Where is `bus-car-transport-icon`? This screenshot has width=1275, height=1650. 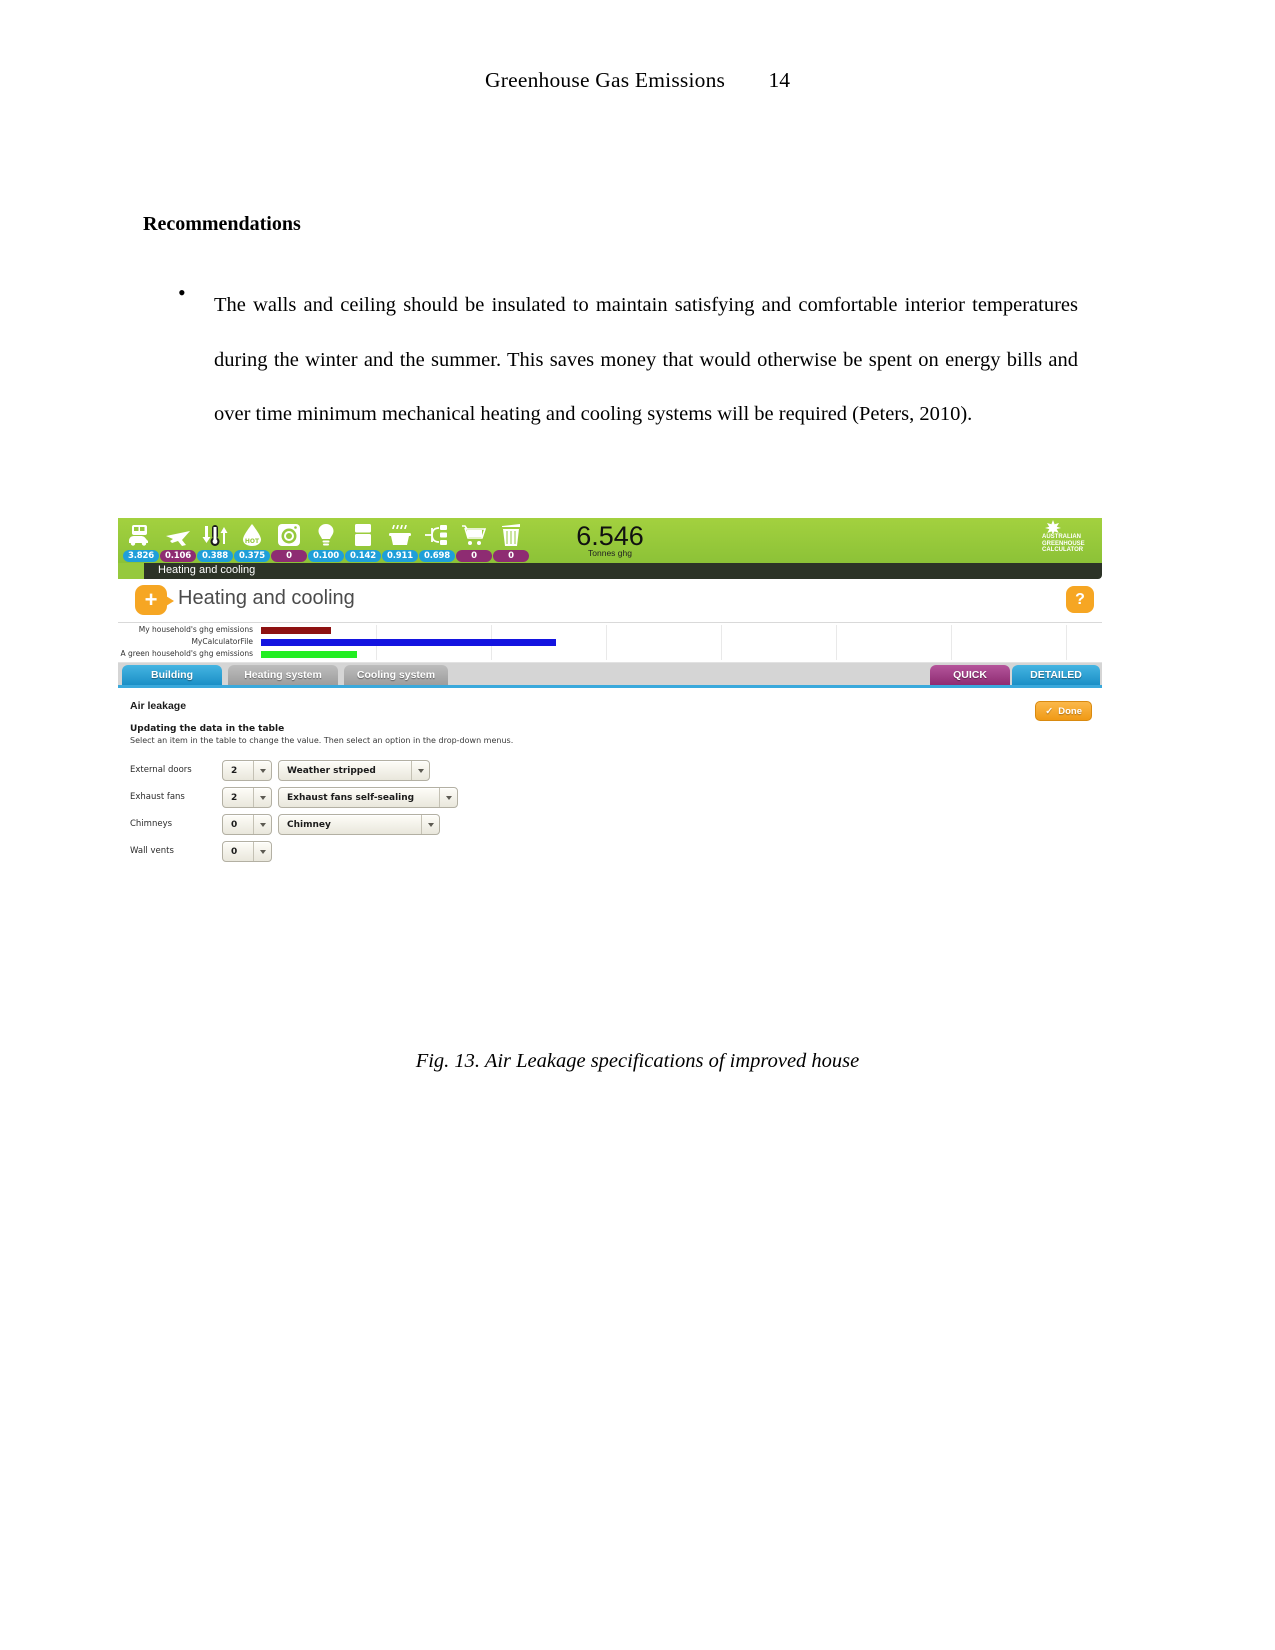 bus-car-transport-icon is located at coordinates (141, 535).